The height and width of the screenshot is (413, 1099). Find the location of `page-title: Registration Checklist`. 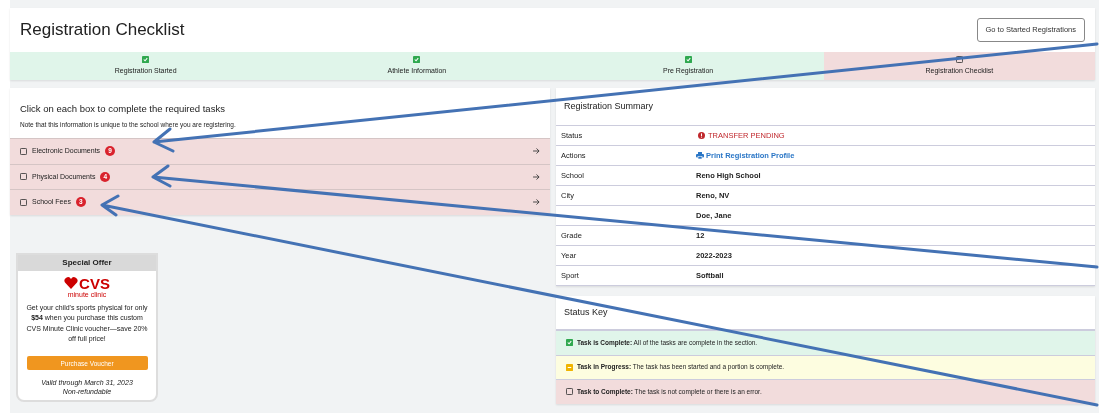

page-title: Registration Checklist is located at coordinates (102, 30).